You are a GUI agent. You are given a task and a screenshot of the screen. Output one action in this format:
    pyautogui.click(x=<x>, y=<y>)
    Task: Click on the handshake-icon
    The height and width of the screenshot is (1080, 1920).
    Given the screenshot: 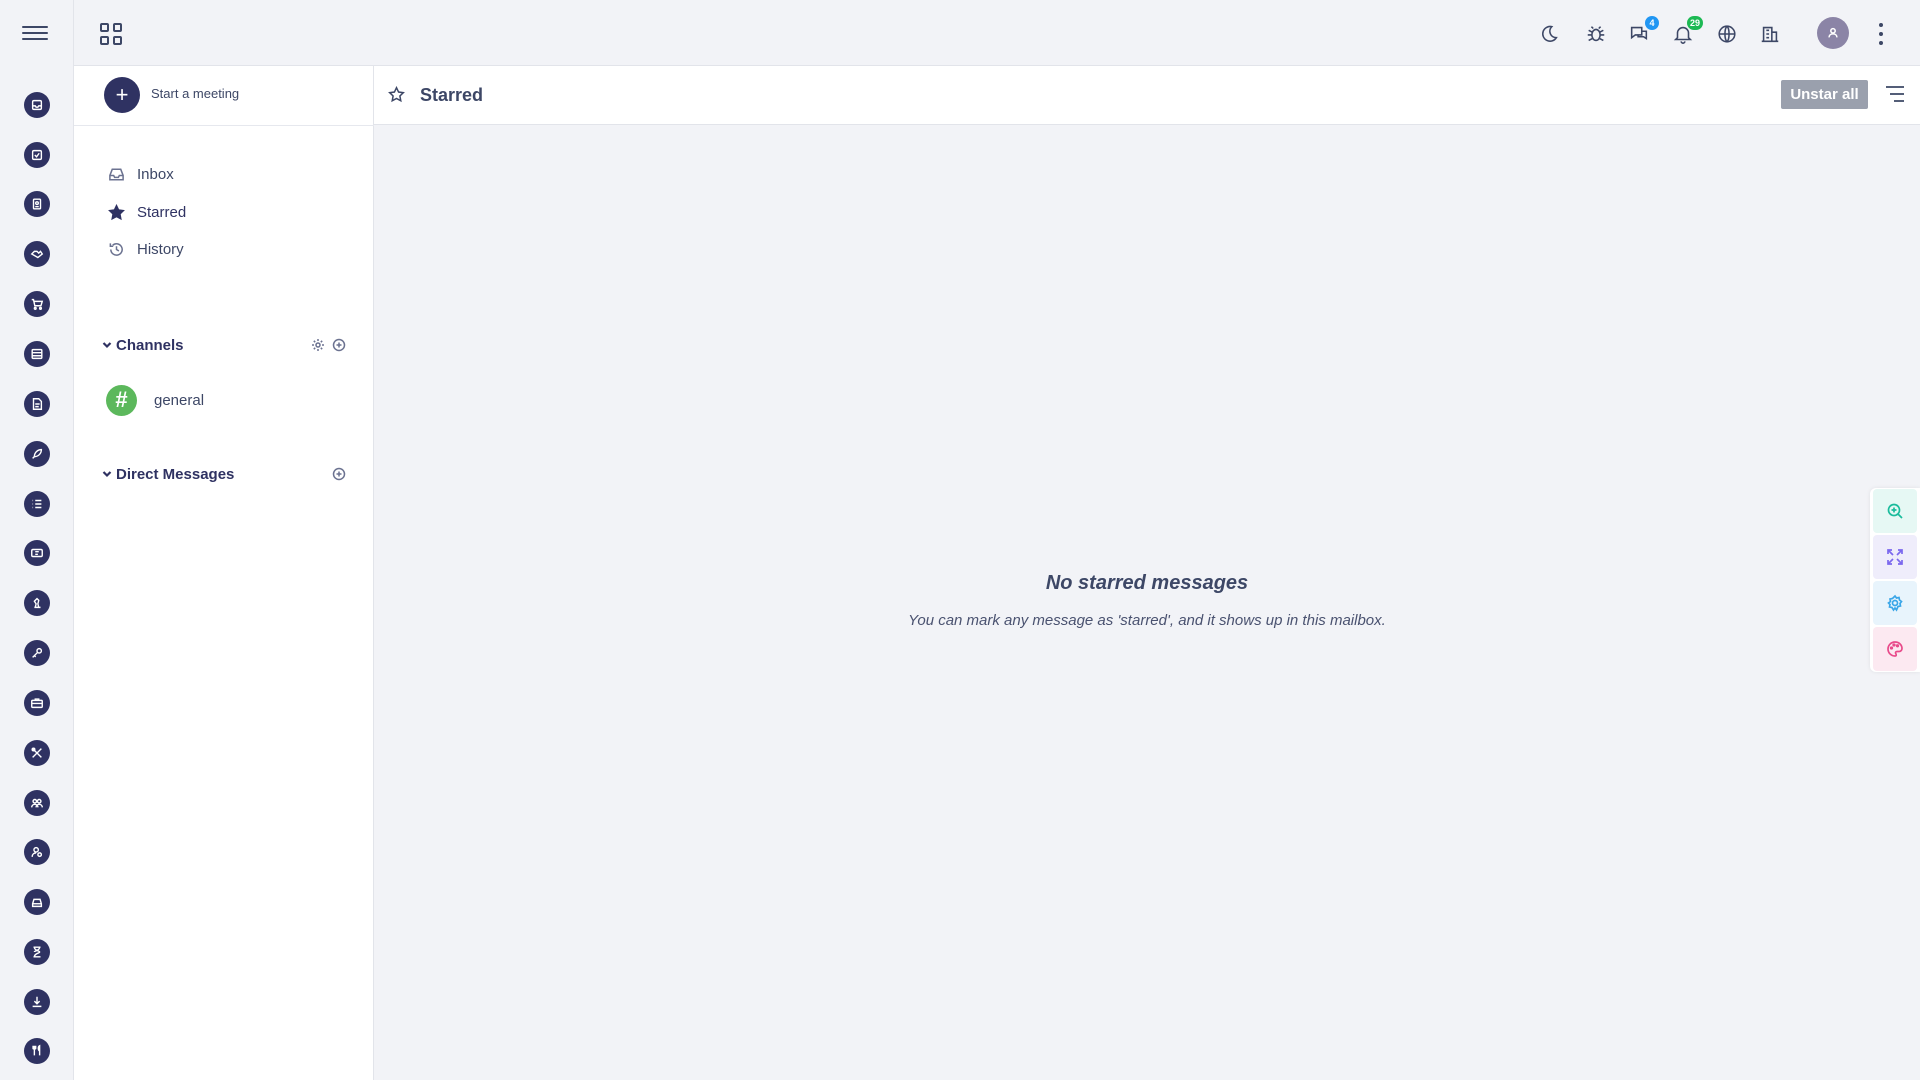 What is the action you would take?
    pyautogui.click(x=37, y=254)
    